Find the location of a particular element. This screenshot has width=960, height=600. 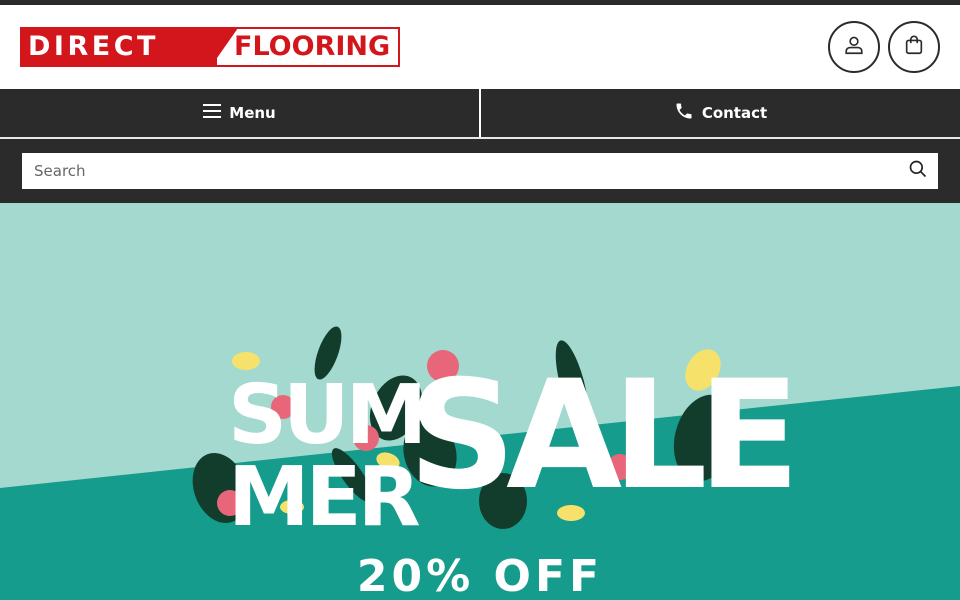

shopping-bag-icon is located at coordinates (914, 47).